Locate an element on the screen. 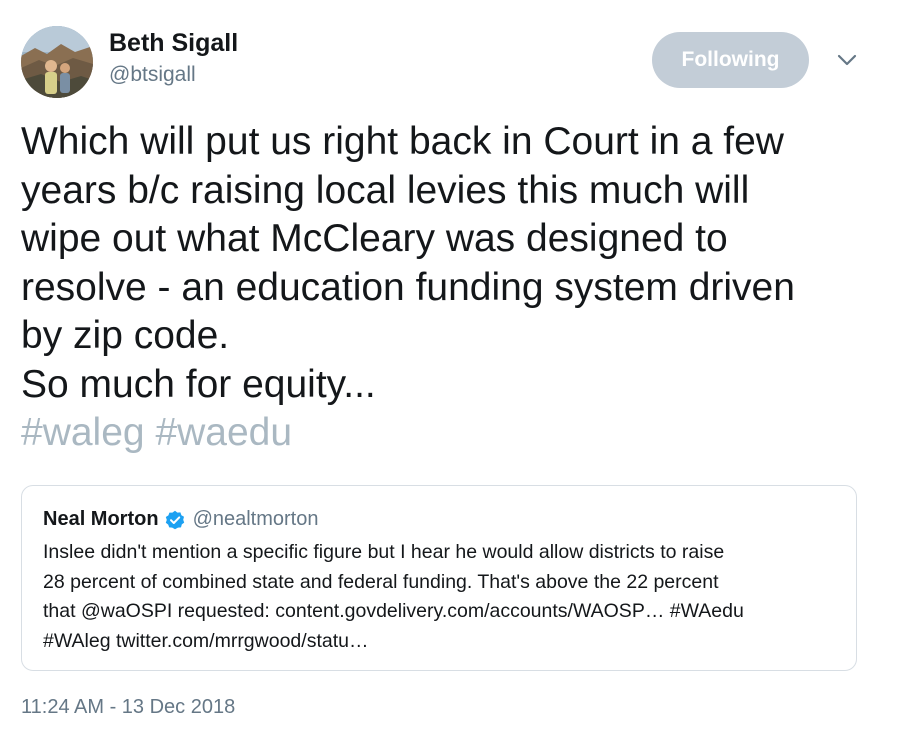 The height and width of the screenshot is (732, 900). author-name: Beth Sigall is located at coordinates (173, 43).